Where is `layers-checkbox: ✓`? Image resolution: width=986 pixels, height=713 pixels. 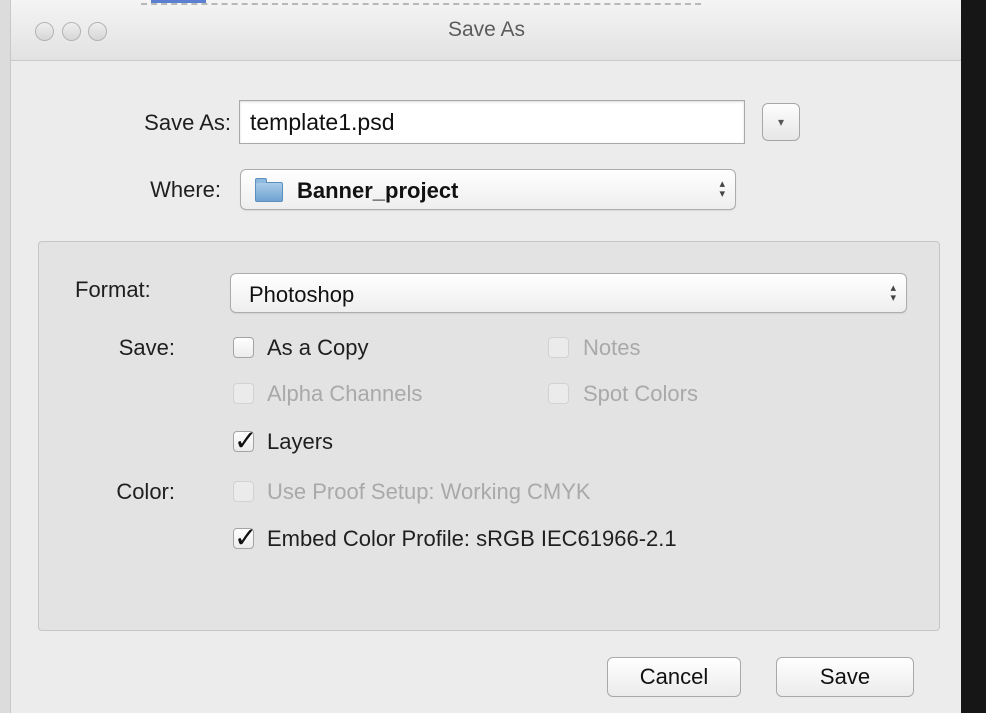
layers-checkbox: ✓ is located at coordinates (245, 440).